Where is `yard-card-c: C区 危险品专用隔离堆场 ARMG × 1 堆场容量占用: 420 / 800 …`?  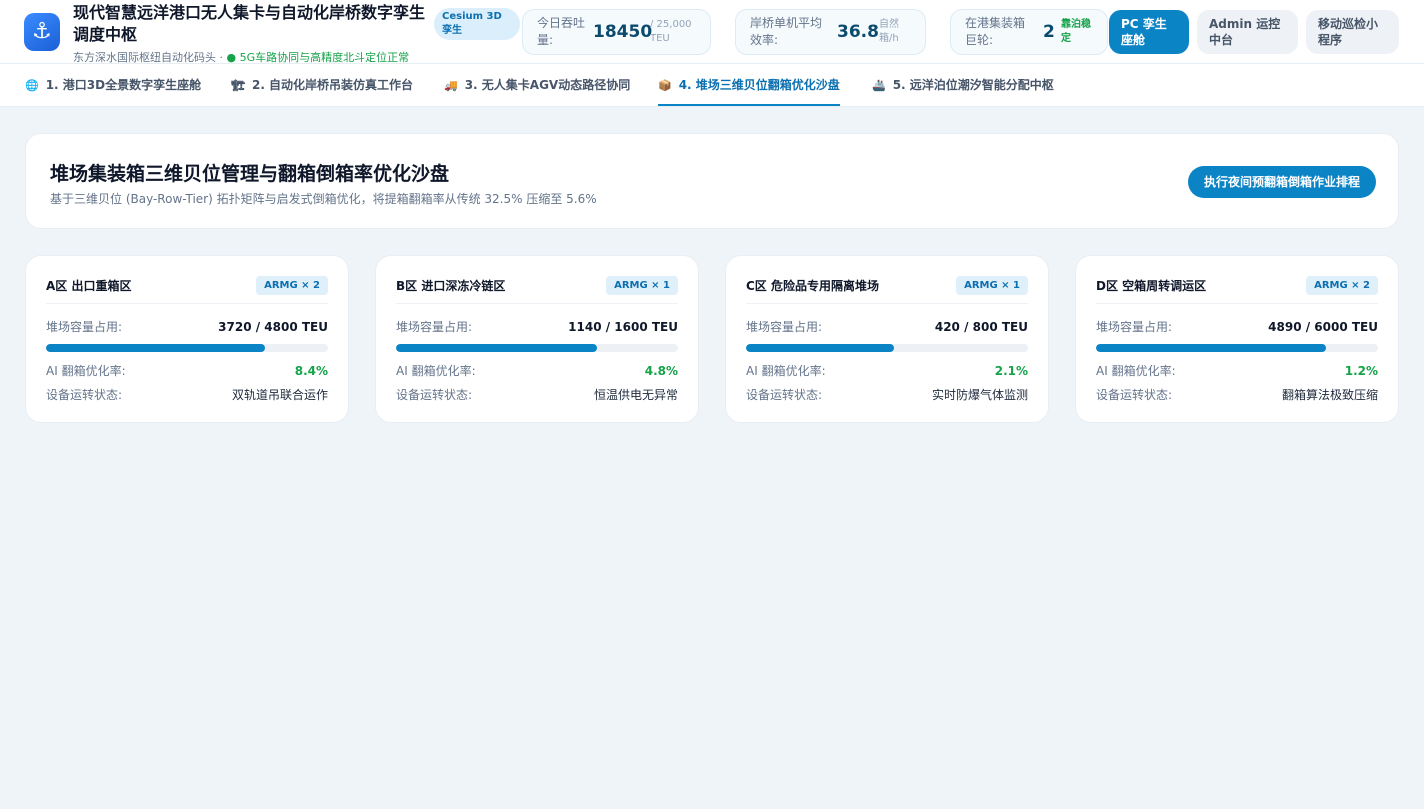
yard-card-c: C区 危险品专用隔离堆场 ARMG × 1 堆场容量占用: 420 / 800 … is located at coordinates (887, 339).